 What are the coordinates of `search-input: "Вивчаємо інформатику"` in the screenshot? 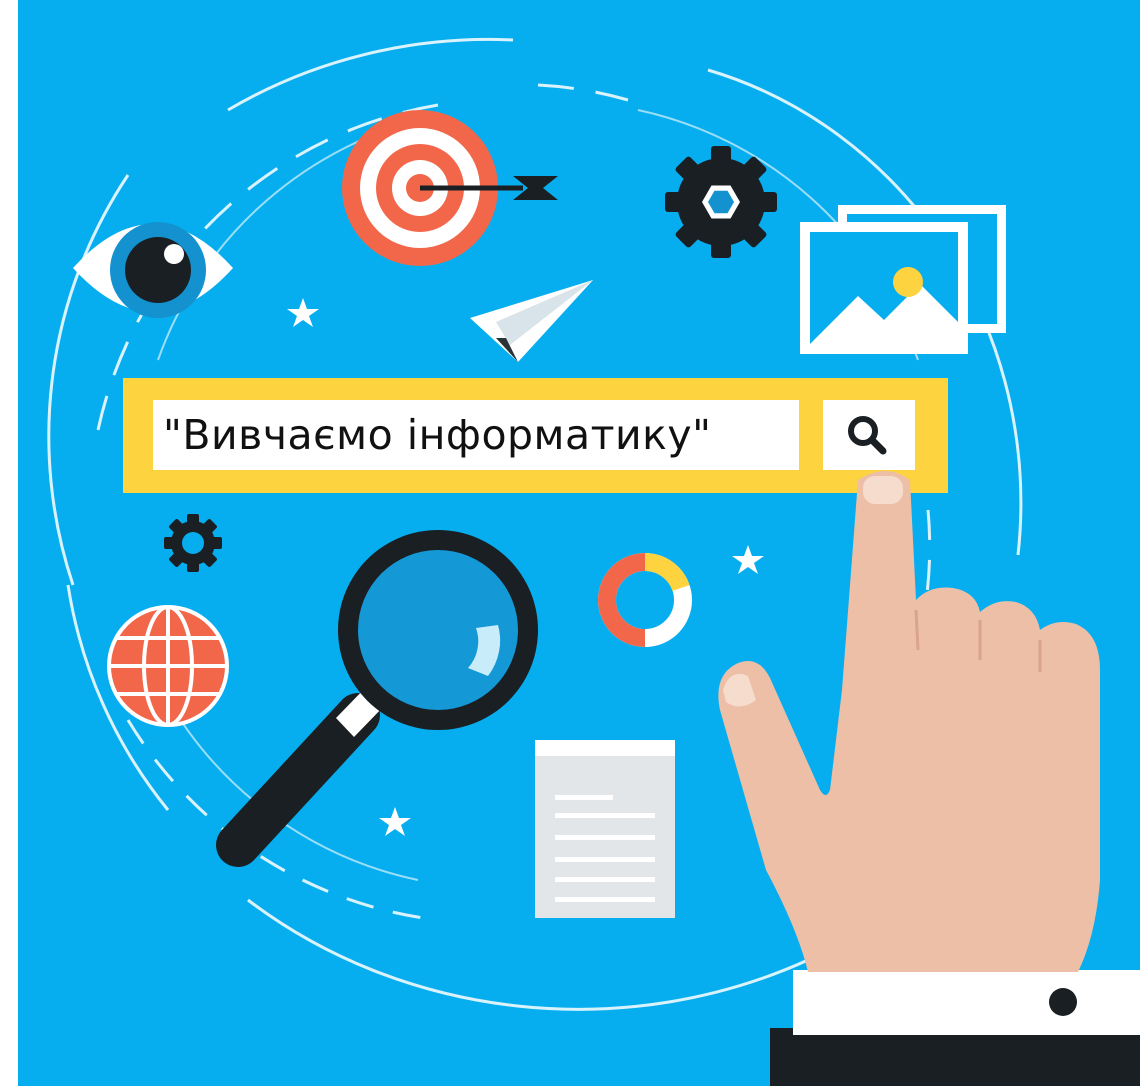 It's located at (476, 435).